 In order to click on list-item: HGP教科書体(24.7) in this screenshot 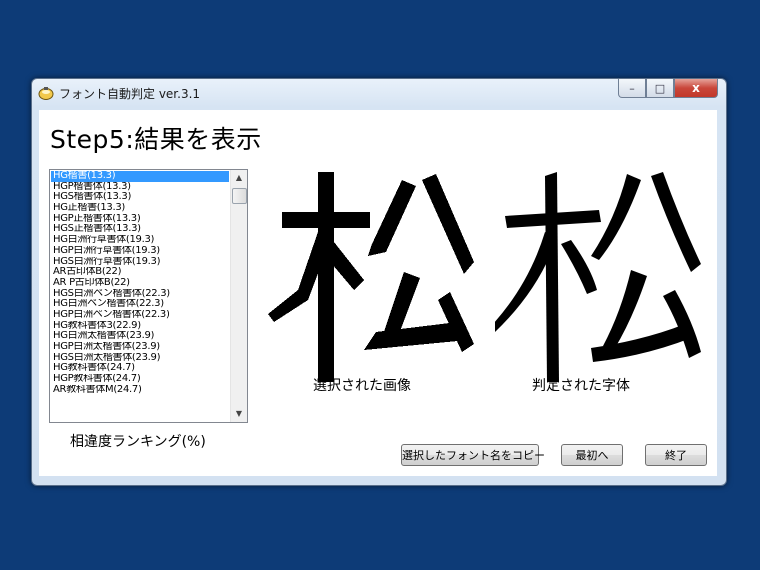, I will do `click(140, 379)`.